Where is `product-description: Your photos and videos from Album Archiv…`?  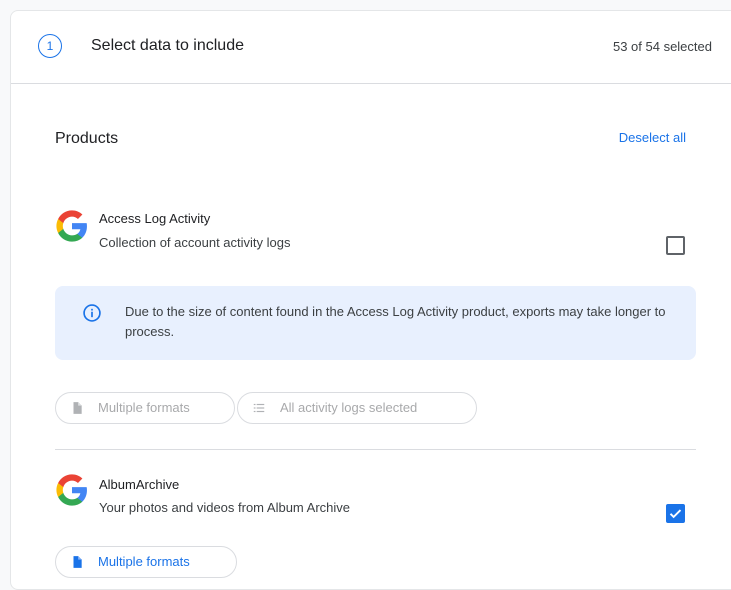
product-description: Your photos and videos from Album Archiv… is located at coordinates (224, 507).